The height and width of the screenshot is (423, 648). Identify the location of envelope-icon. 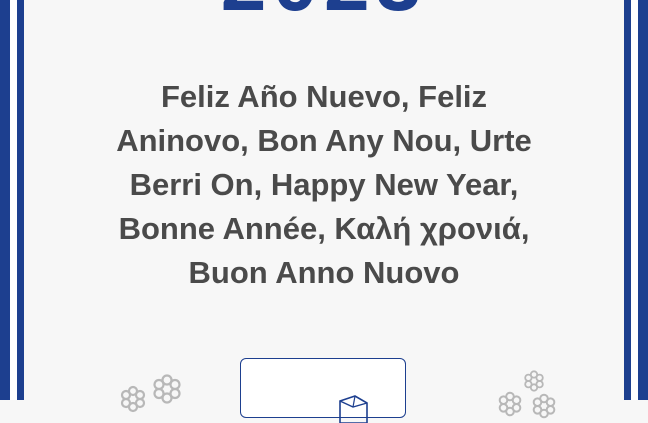
(353, 409).